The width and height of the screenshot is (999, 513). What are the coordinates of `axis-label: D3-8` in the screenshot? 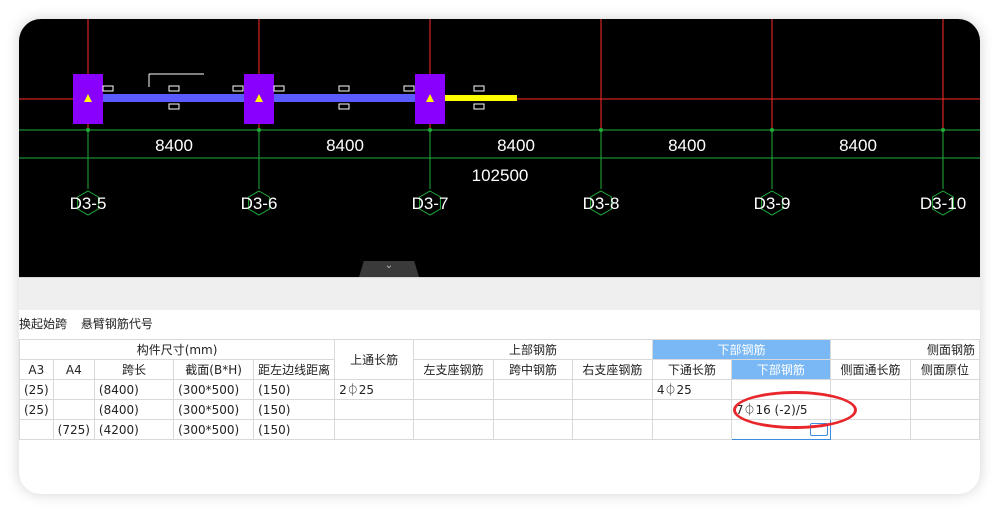 It's located at (601, 203).